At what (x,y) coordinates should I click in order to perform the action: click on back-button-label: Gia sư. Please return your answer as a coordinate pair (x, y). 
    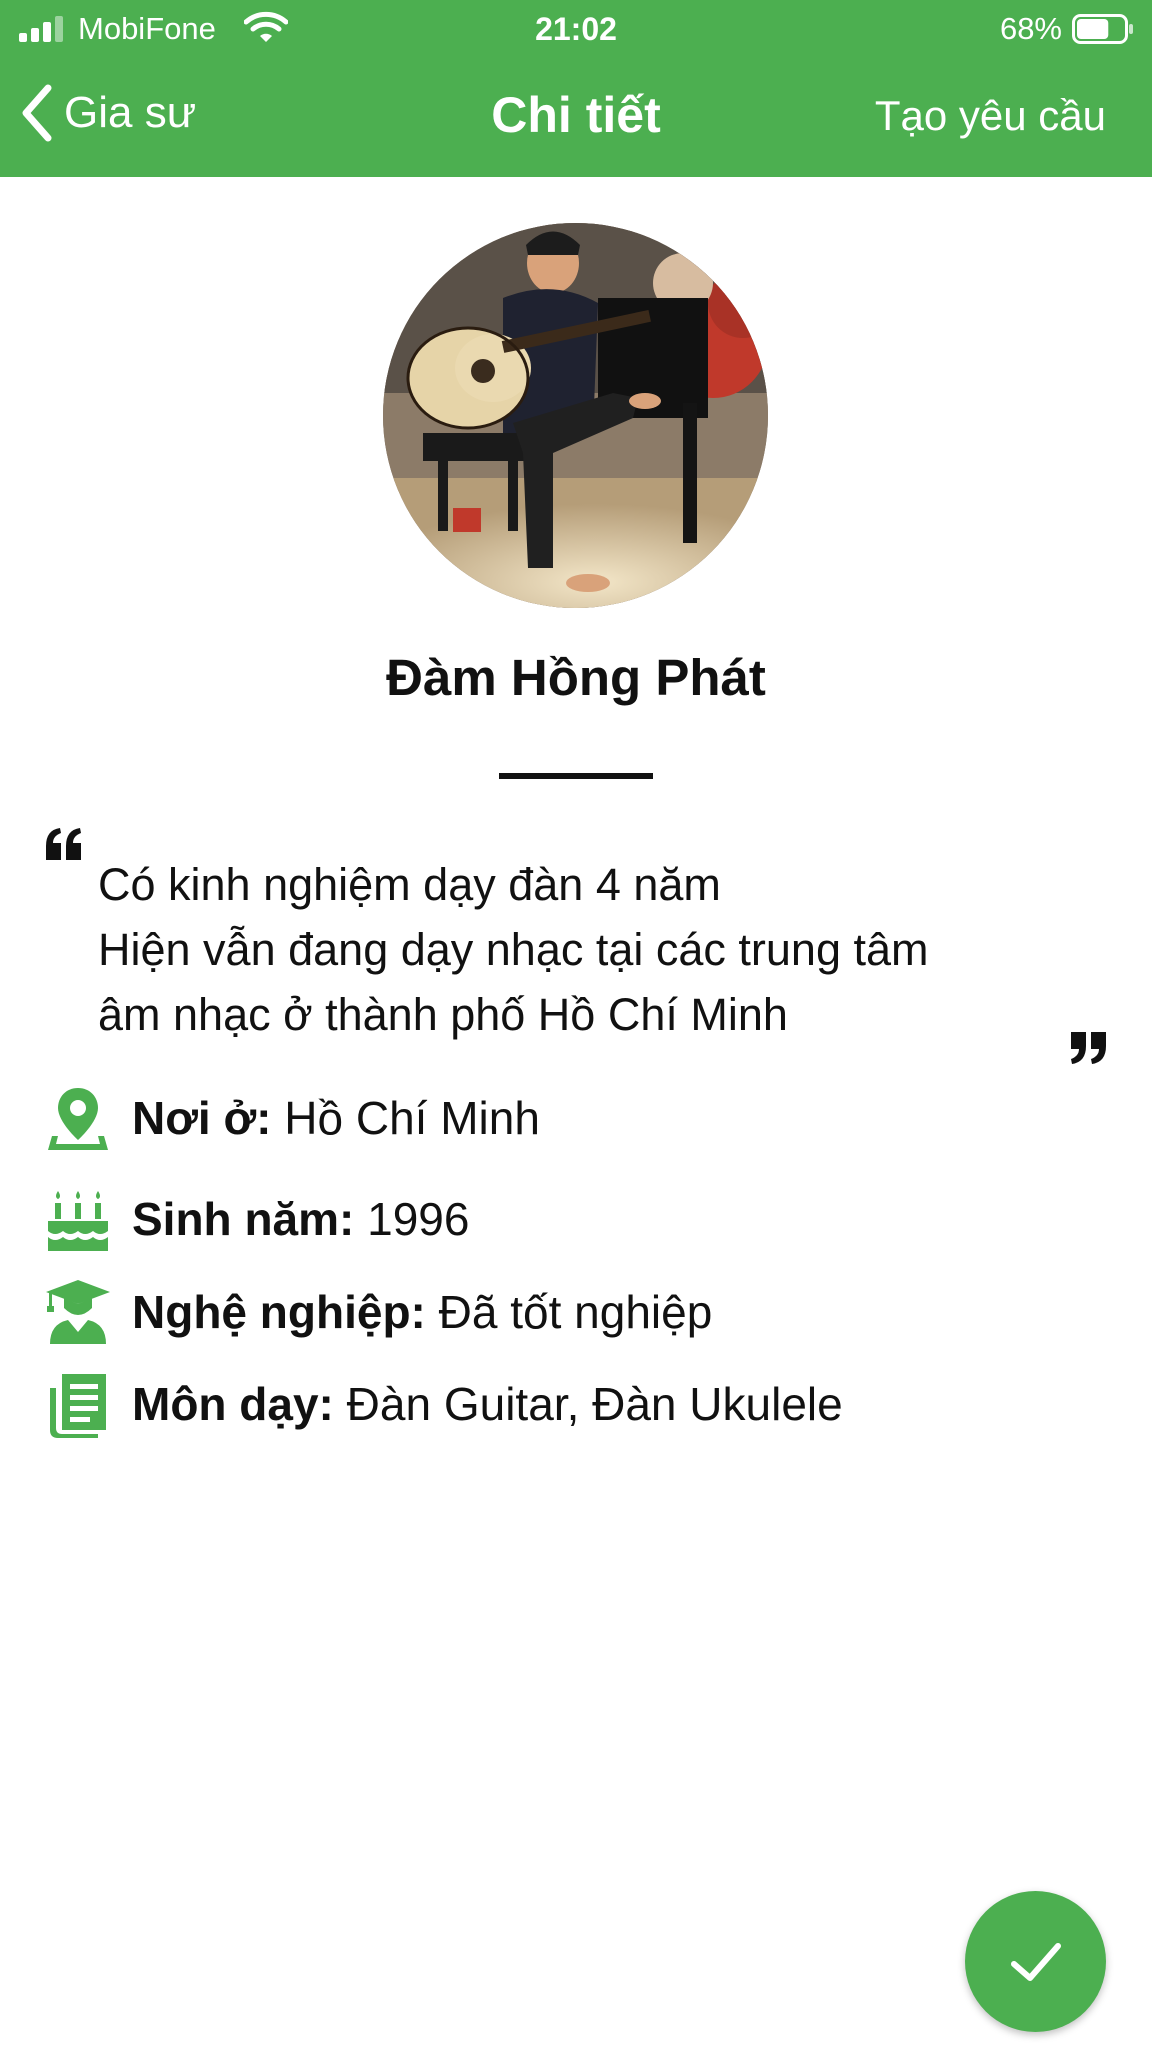
    Looking at the image, I should click on (130, 112).